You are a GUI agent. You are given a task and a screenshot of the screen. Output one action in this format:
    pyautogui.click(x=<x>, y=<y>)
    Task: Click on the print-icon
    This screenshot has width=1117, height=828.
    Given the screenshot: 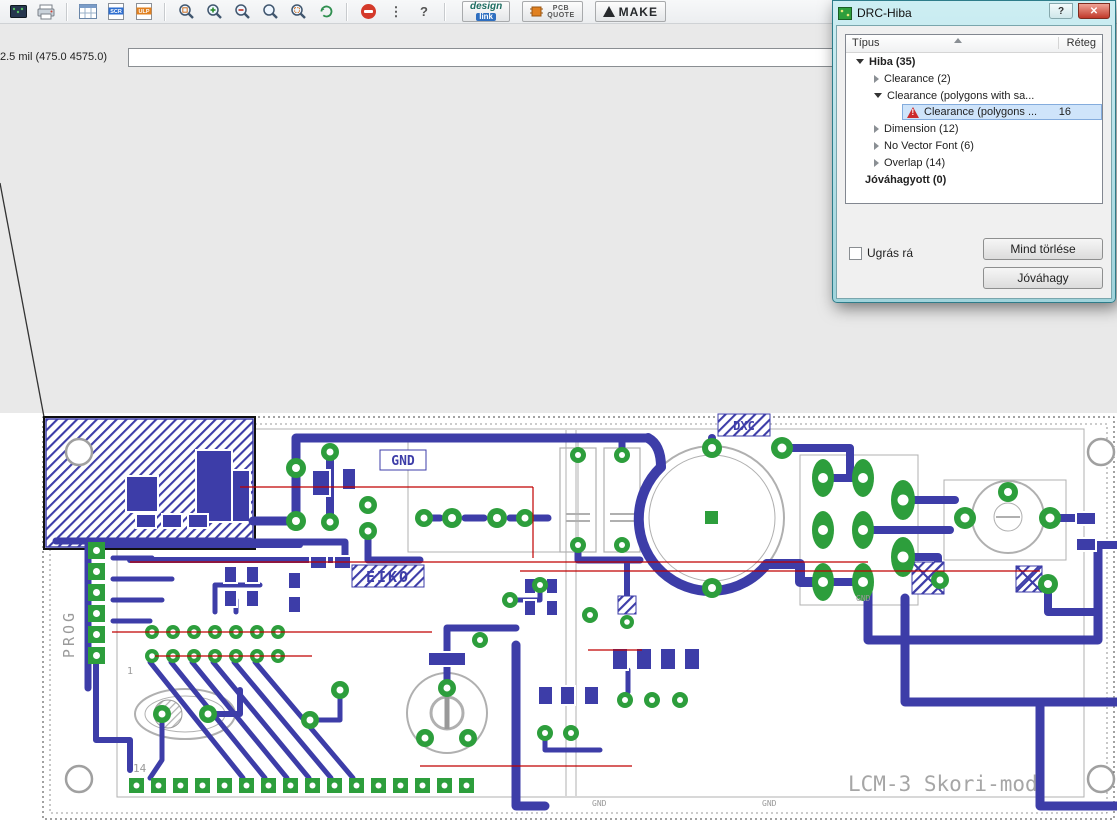 What is the action you would take?
    pyautogui.click(x=46, y=12)
    